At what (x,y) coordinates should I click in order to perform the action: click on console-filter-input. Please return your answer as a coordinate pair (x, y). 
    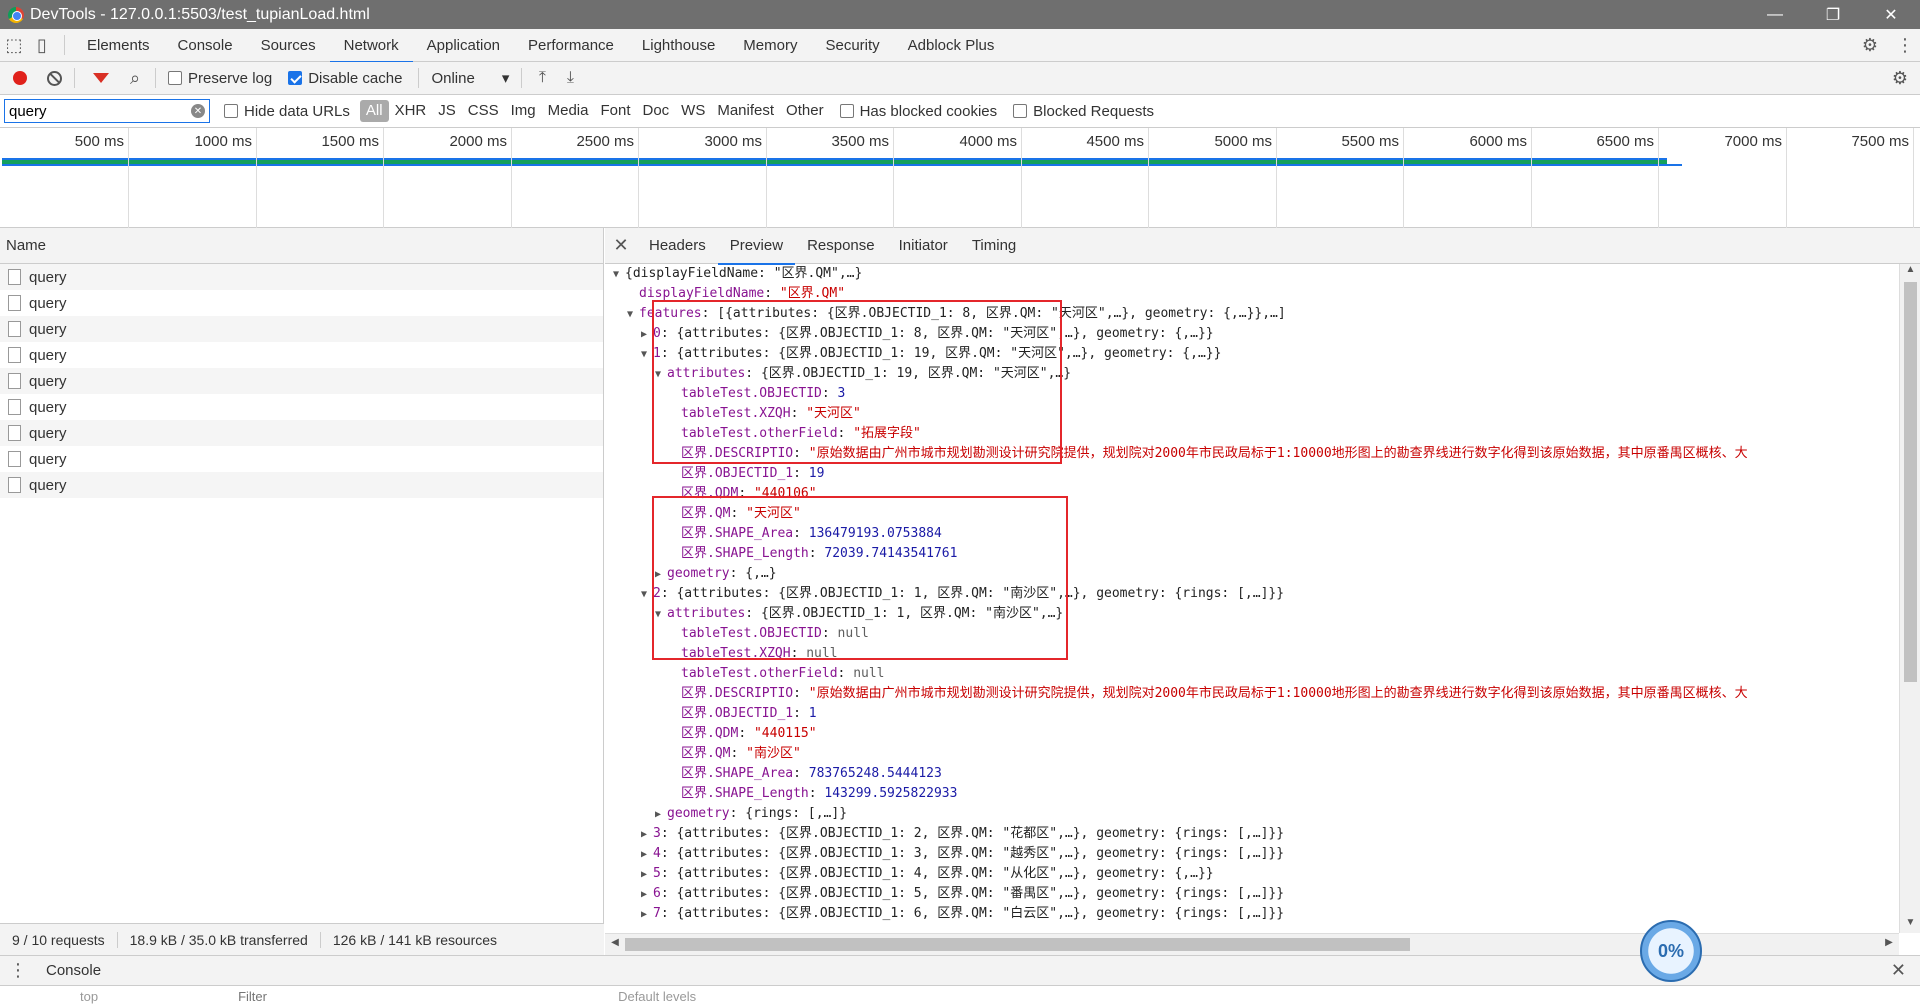
    Looking at the image, I should click on (428, 996).